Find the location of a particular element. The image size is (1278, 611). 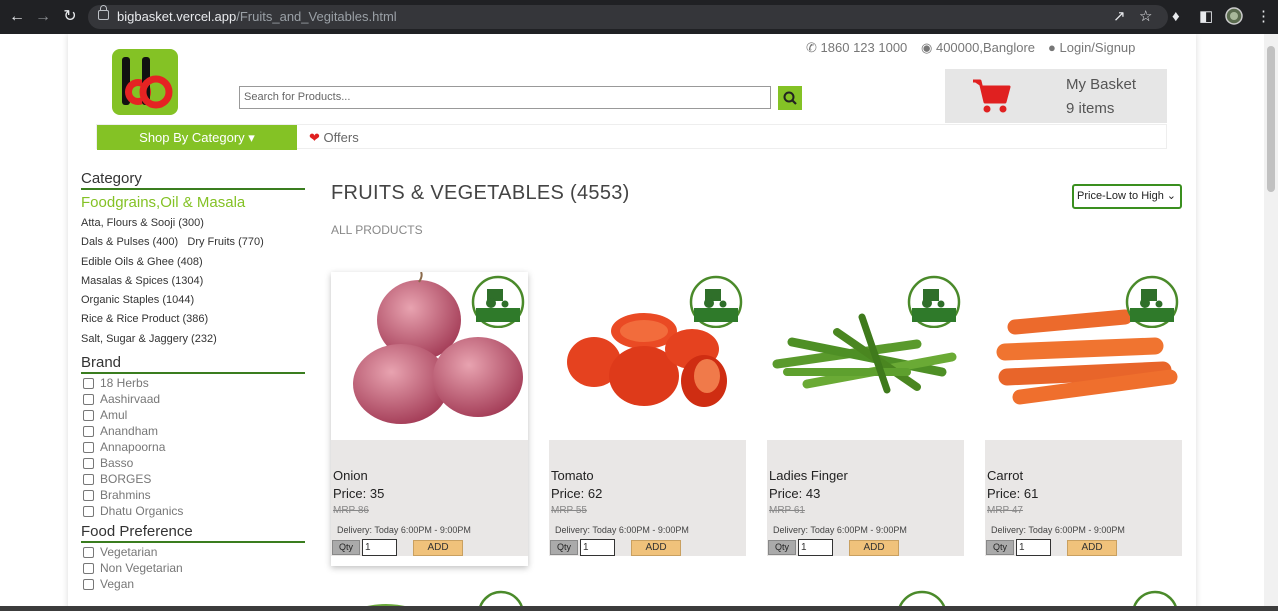

food-pref-label: Non Vegetarian is located at coordinates (141, 568).